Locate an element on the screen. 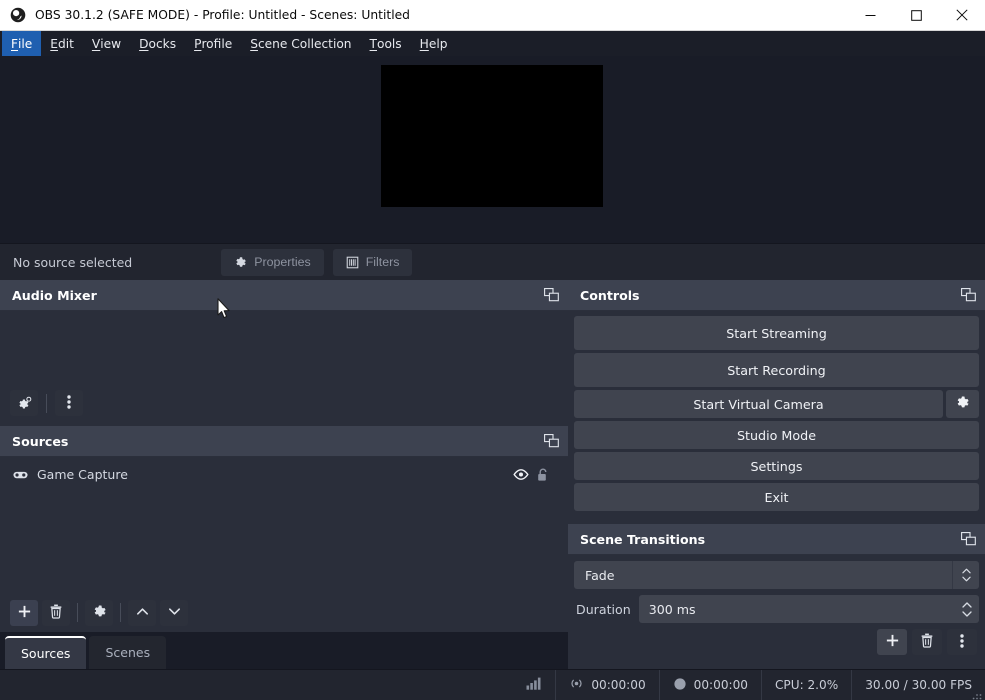 Image resolution: width=985 pixels, height=700 pixels. menu-file-mnemonic: F is located at coordinates (15, 43).